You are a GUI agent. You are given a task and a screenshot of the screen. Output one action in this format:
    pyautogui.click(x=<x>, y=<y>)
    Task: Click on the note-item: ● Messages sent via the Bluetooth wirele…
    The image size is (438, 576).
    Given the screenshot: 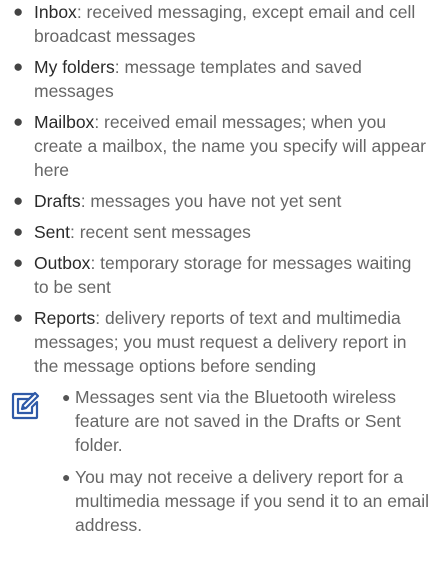 What is the action you would take?
    pyautogui.click(x=246, y=421)
    